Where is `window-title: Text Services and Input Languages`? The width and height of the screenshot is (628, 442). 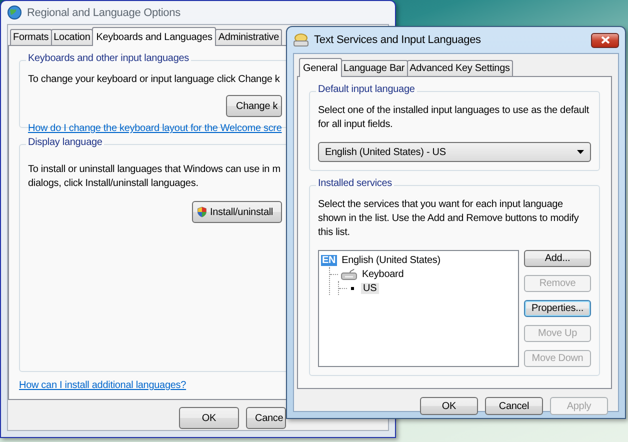
window-title: Text Services and Input Languages is located at coordinates (397, 40).